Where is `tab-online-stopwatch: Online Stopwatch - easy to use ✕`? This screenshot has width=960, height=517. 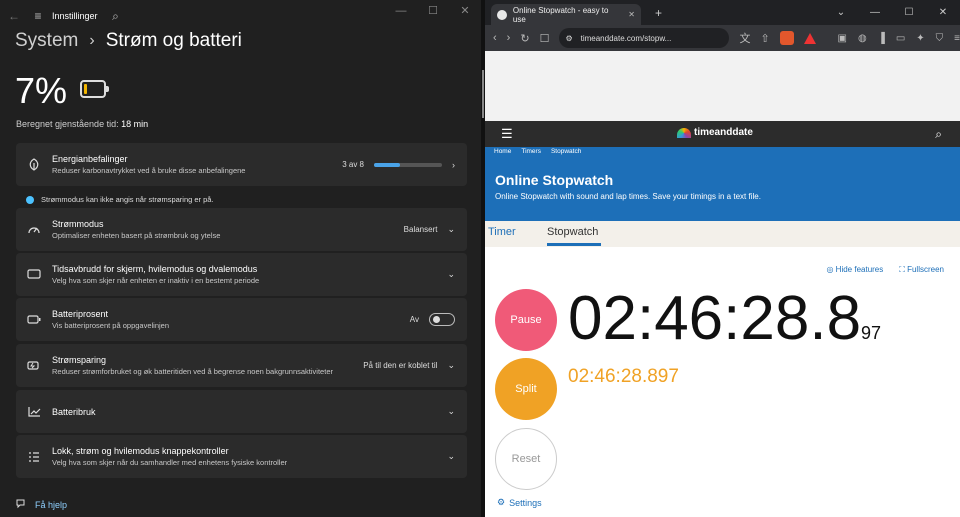 tab-online-stopwatch: Online Stopwatch - easy to use ✕ is located at coordinates (566, 14).